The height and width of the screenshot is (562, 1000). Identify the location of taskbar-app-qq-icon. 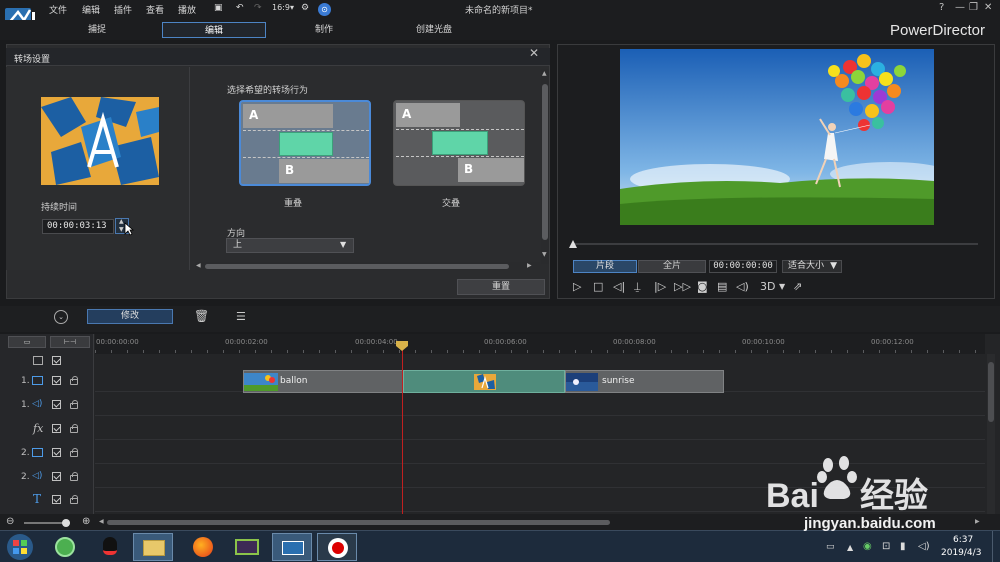
(110, 547).